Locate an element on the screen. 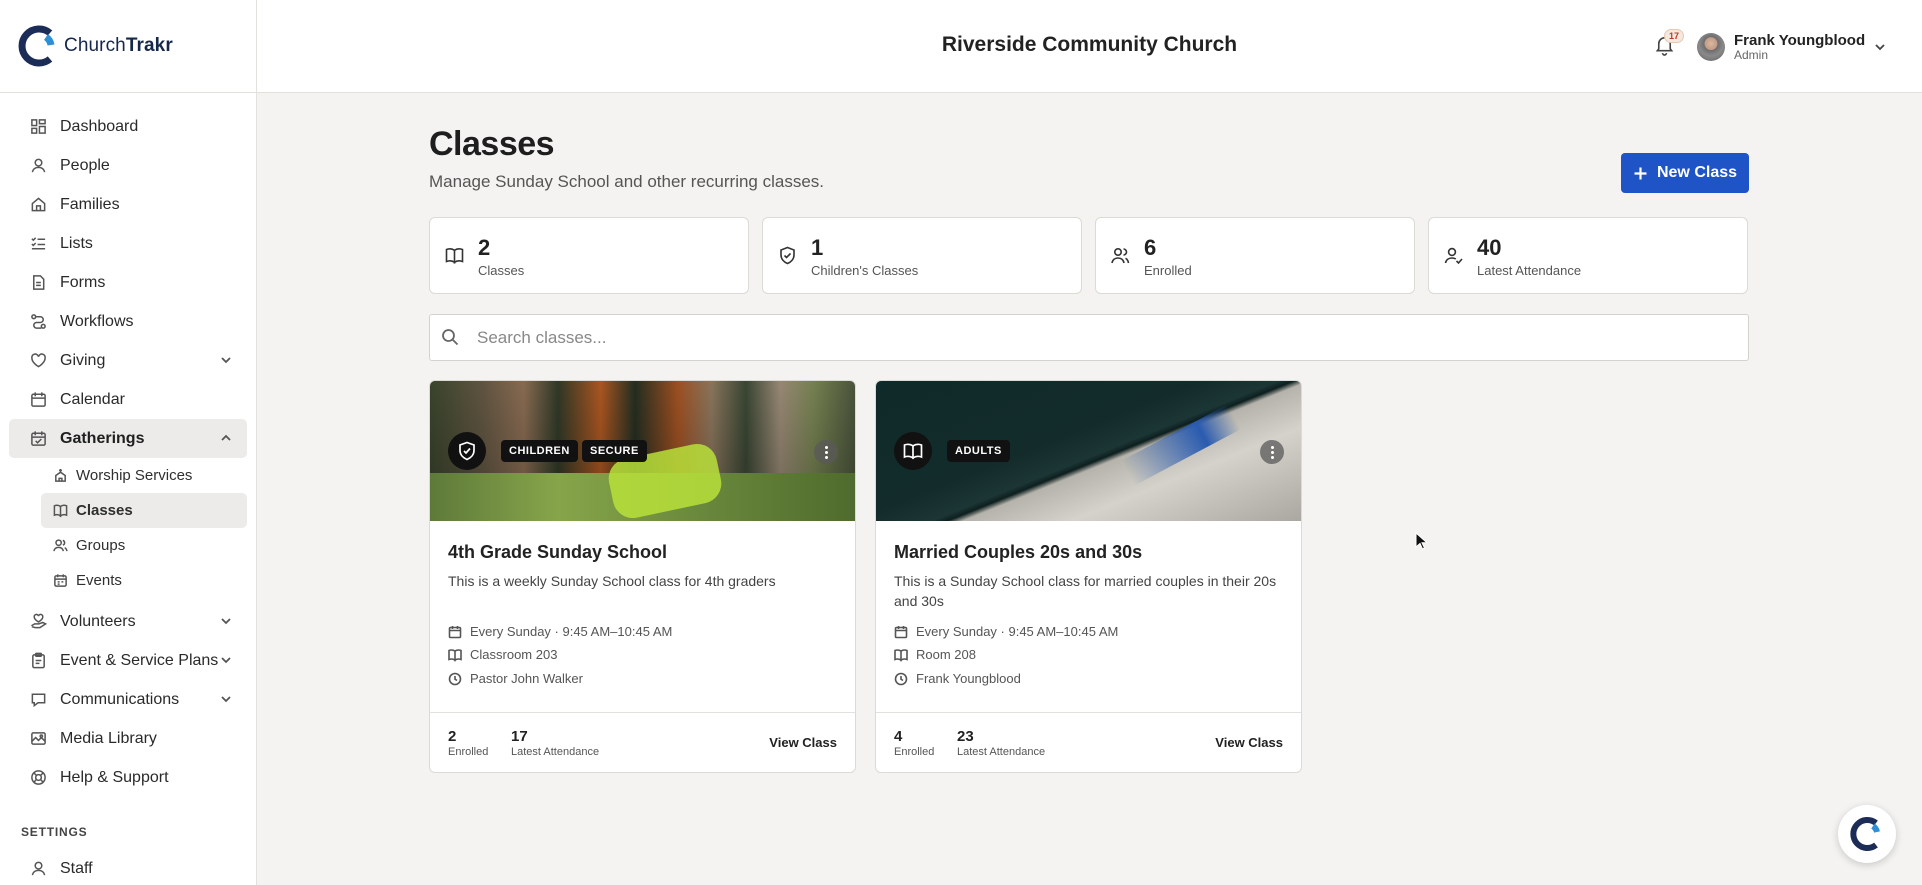 This screenshot has height=885, width=1922. nav-label: Workflows is located at coordinates (97, 321).